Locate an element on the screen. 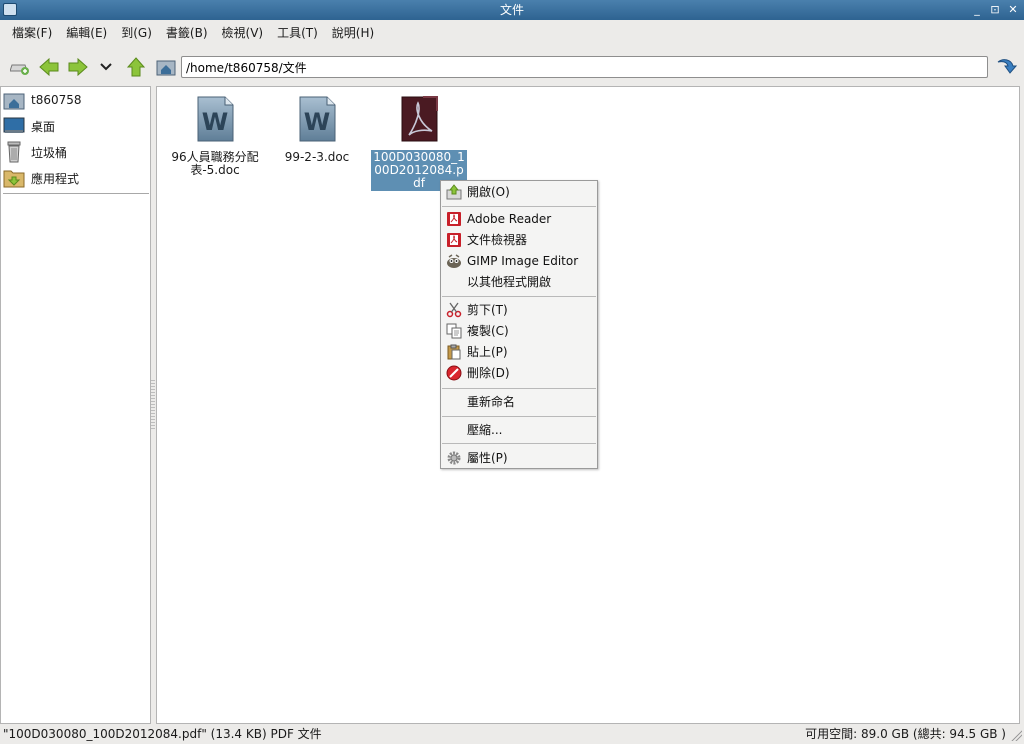  resize-grip is located at coordinates (1016, 735).